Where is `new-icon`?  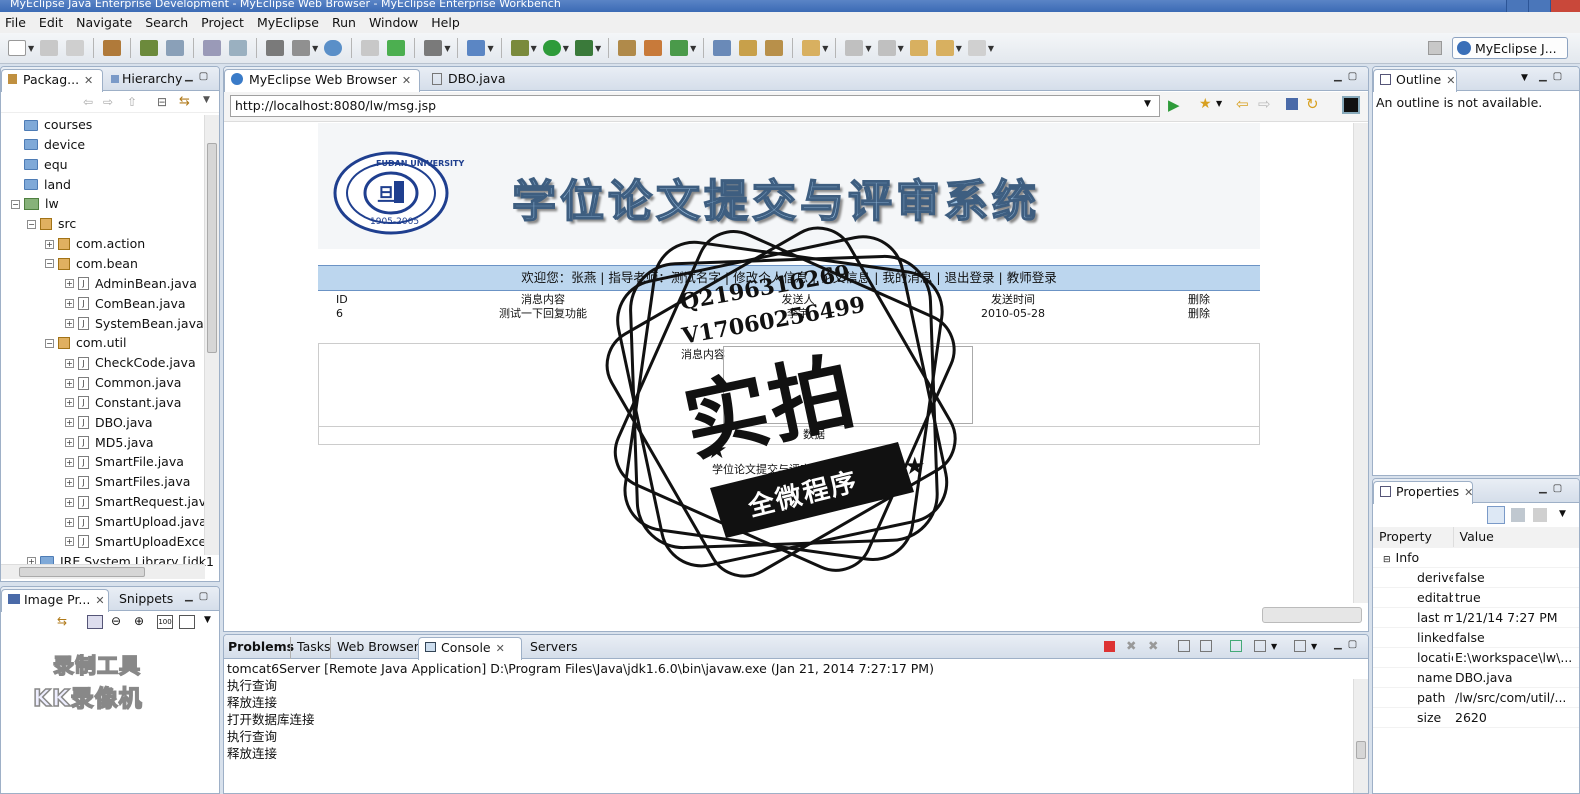 new-icon is located at coordinates (17, 48).